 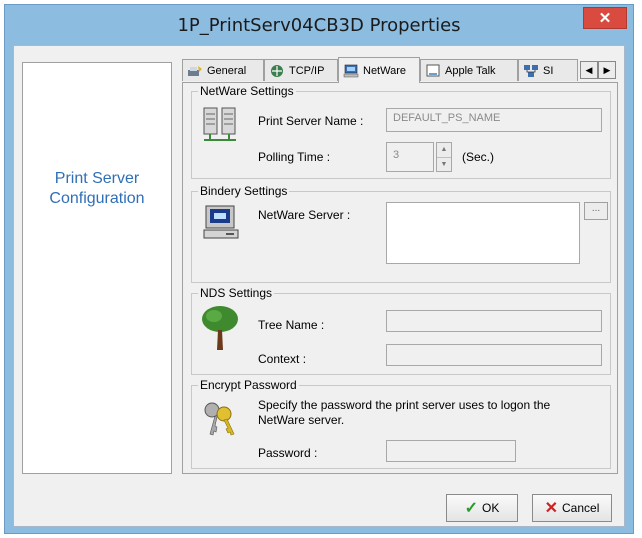 I want to click on nds-settings-group: NDS Settings Tree Name : Context :, so click(x=401, y=330).